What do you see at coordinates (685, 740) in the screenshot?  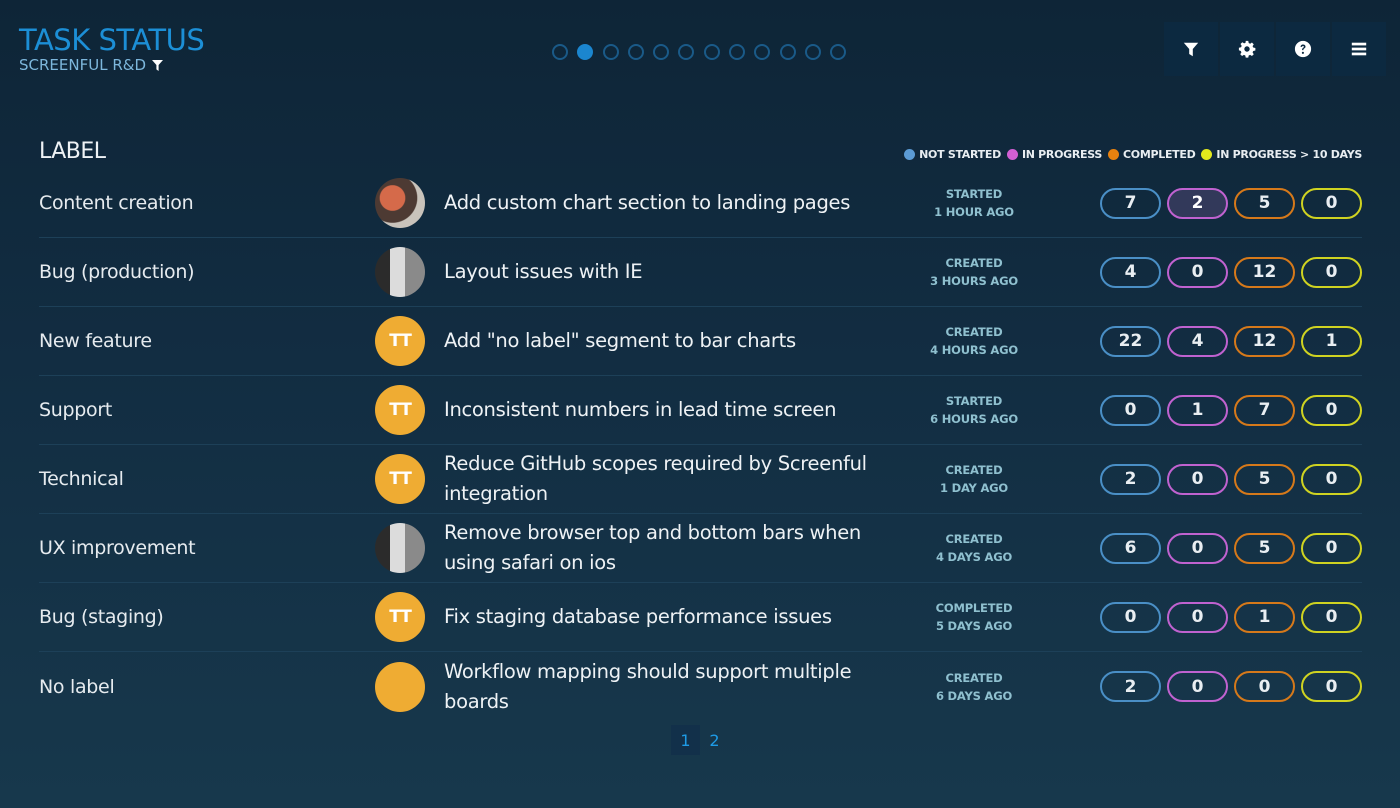 I see `page-1-link: 1` at bounding box center [685, 740].